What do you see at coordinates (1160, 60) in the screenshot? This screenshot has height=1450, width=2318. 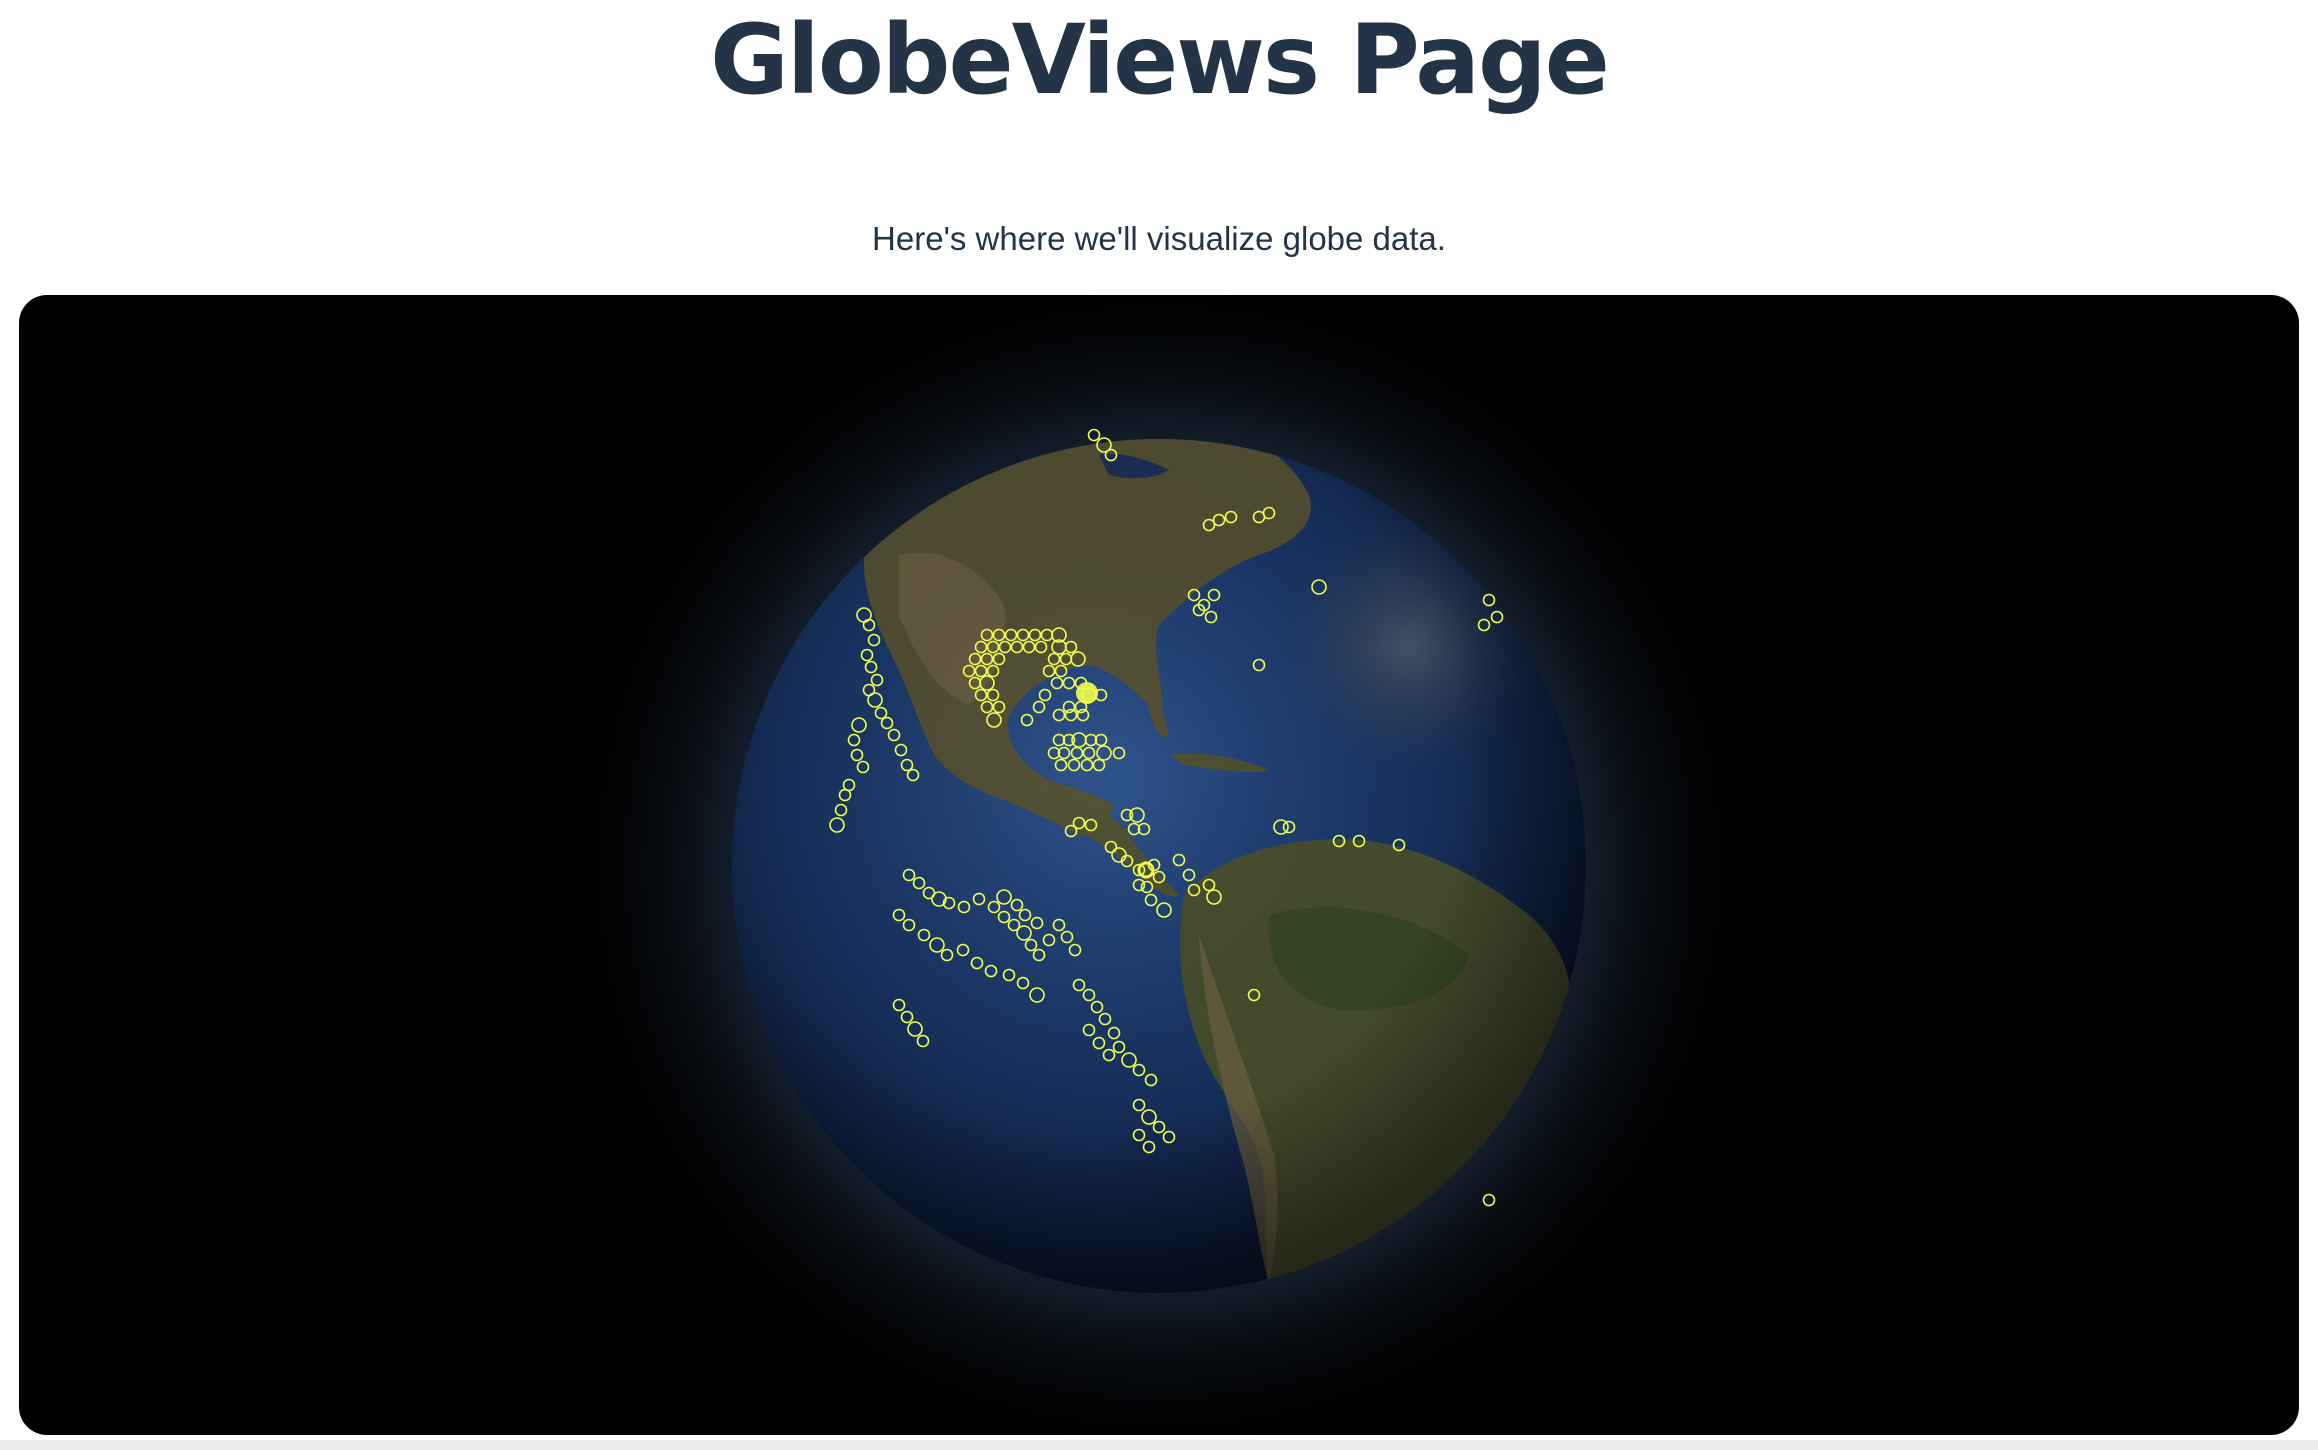 I see `page-title: GlobeViews Page` at bounding box center [1160, 60].